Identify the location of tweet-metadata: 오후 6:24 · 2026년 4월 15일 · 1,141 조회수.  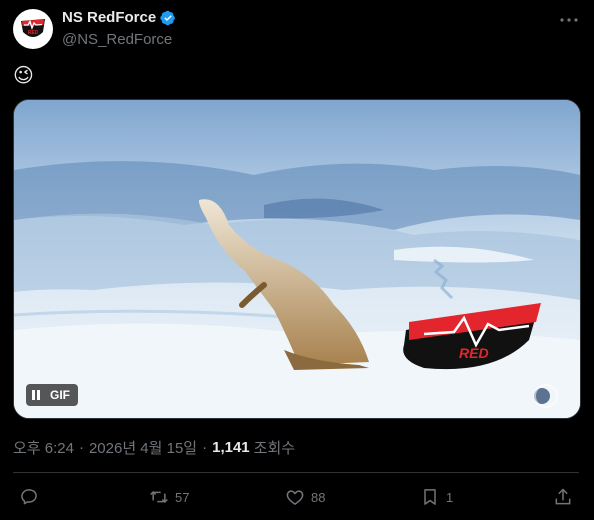
(154, 447).